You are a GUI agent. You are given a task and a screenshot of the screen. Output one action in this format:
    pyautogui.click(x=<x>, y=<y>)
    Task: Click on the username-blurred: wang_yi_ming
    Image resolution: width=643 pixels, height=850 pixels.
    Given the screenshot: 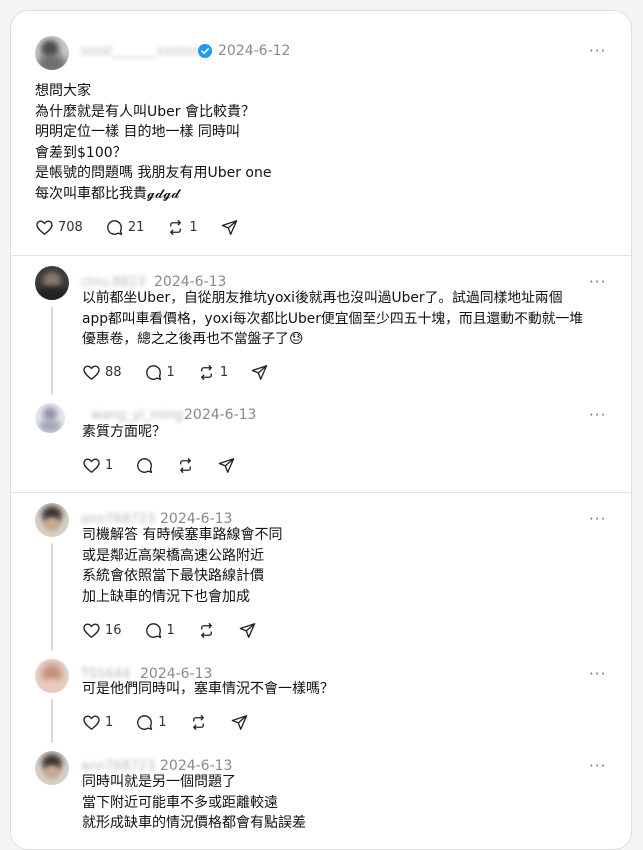 What is the action you would take?
    pyautogui.click(x=137, y=415)
    